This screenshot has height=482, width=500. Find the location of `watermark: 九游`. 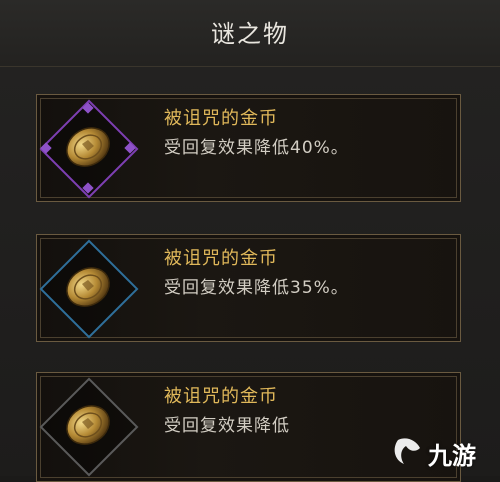

watermark: 九游 is located at coordinates (440, 452).